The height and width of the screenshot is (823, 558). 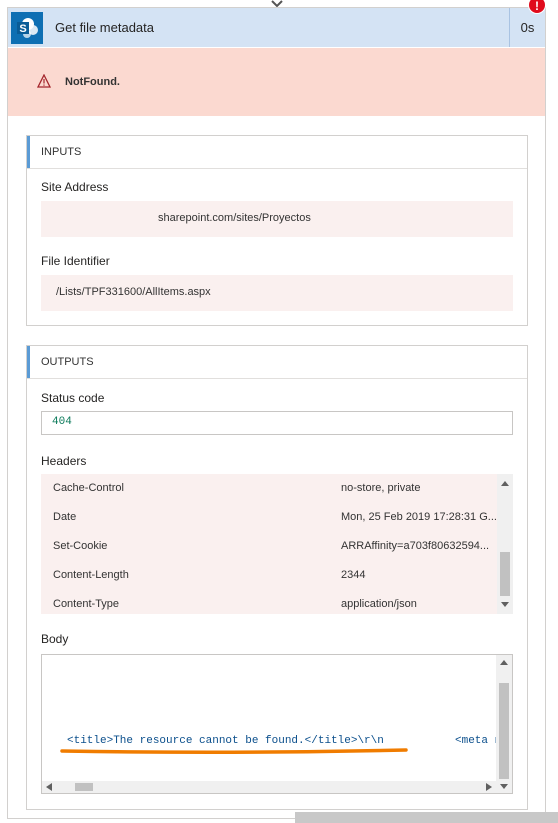 I want to click on highlight-underline-annotation, so click(x=234, y=751).